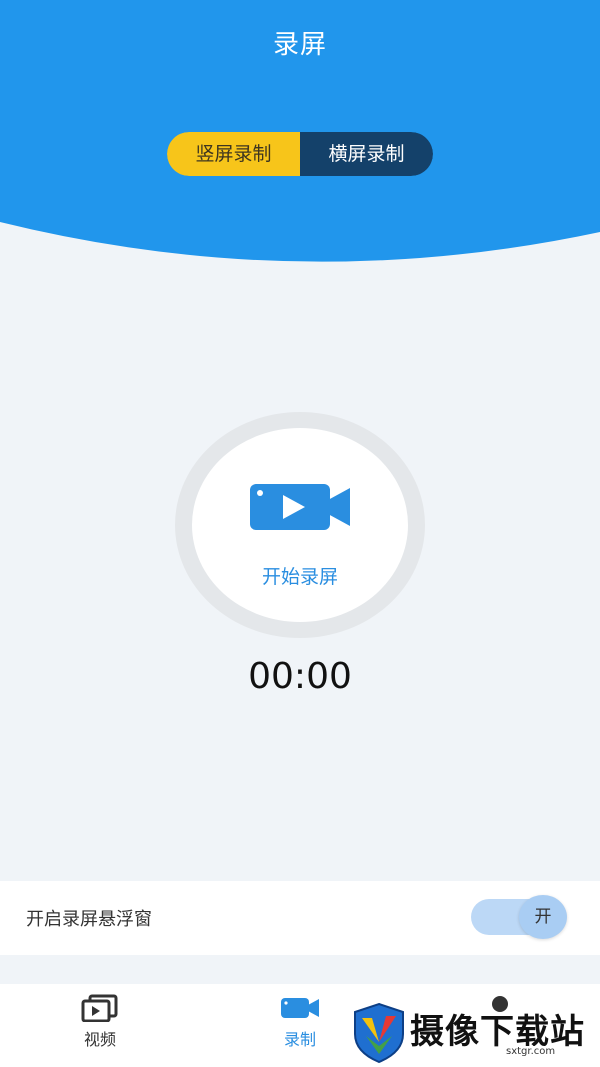  I want to click on nav-item-video: 视频, so click(100, 1022).